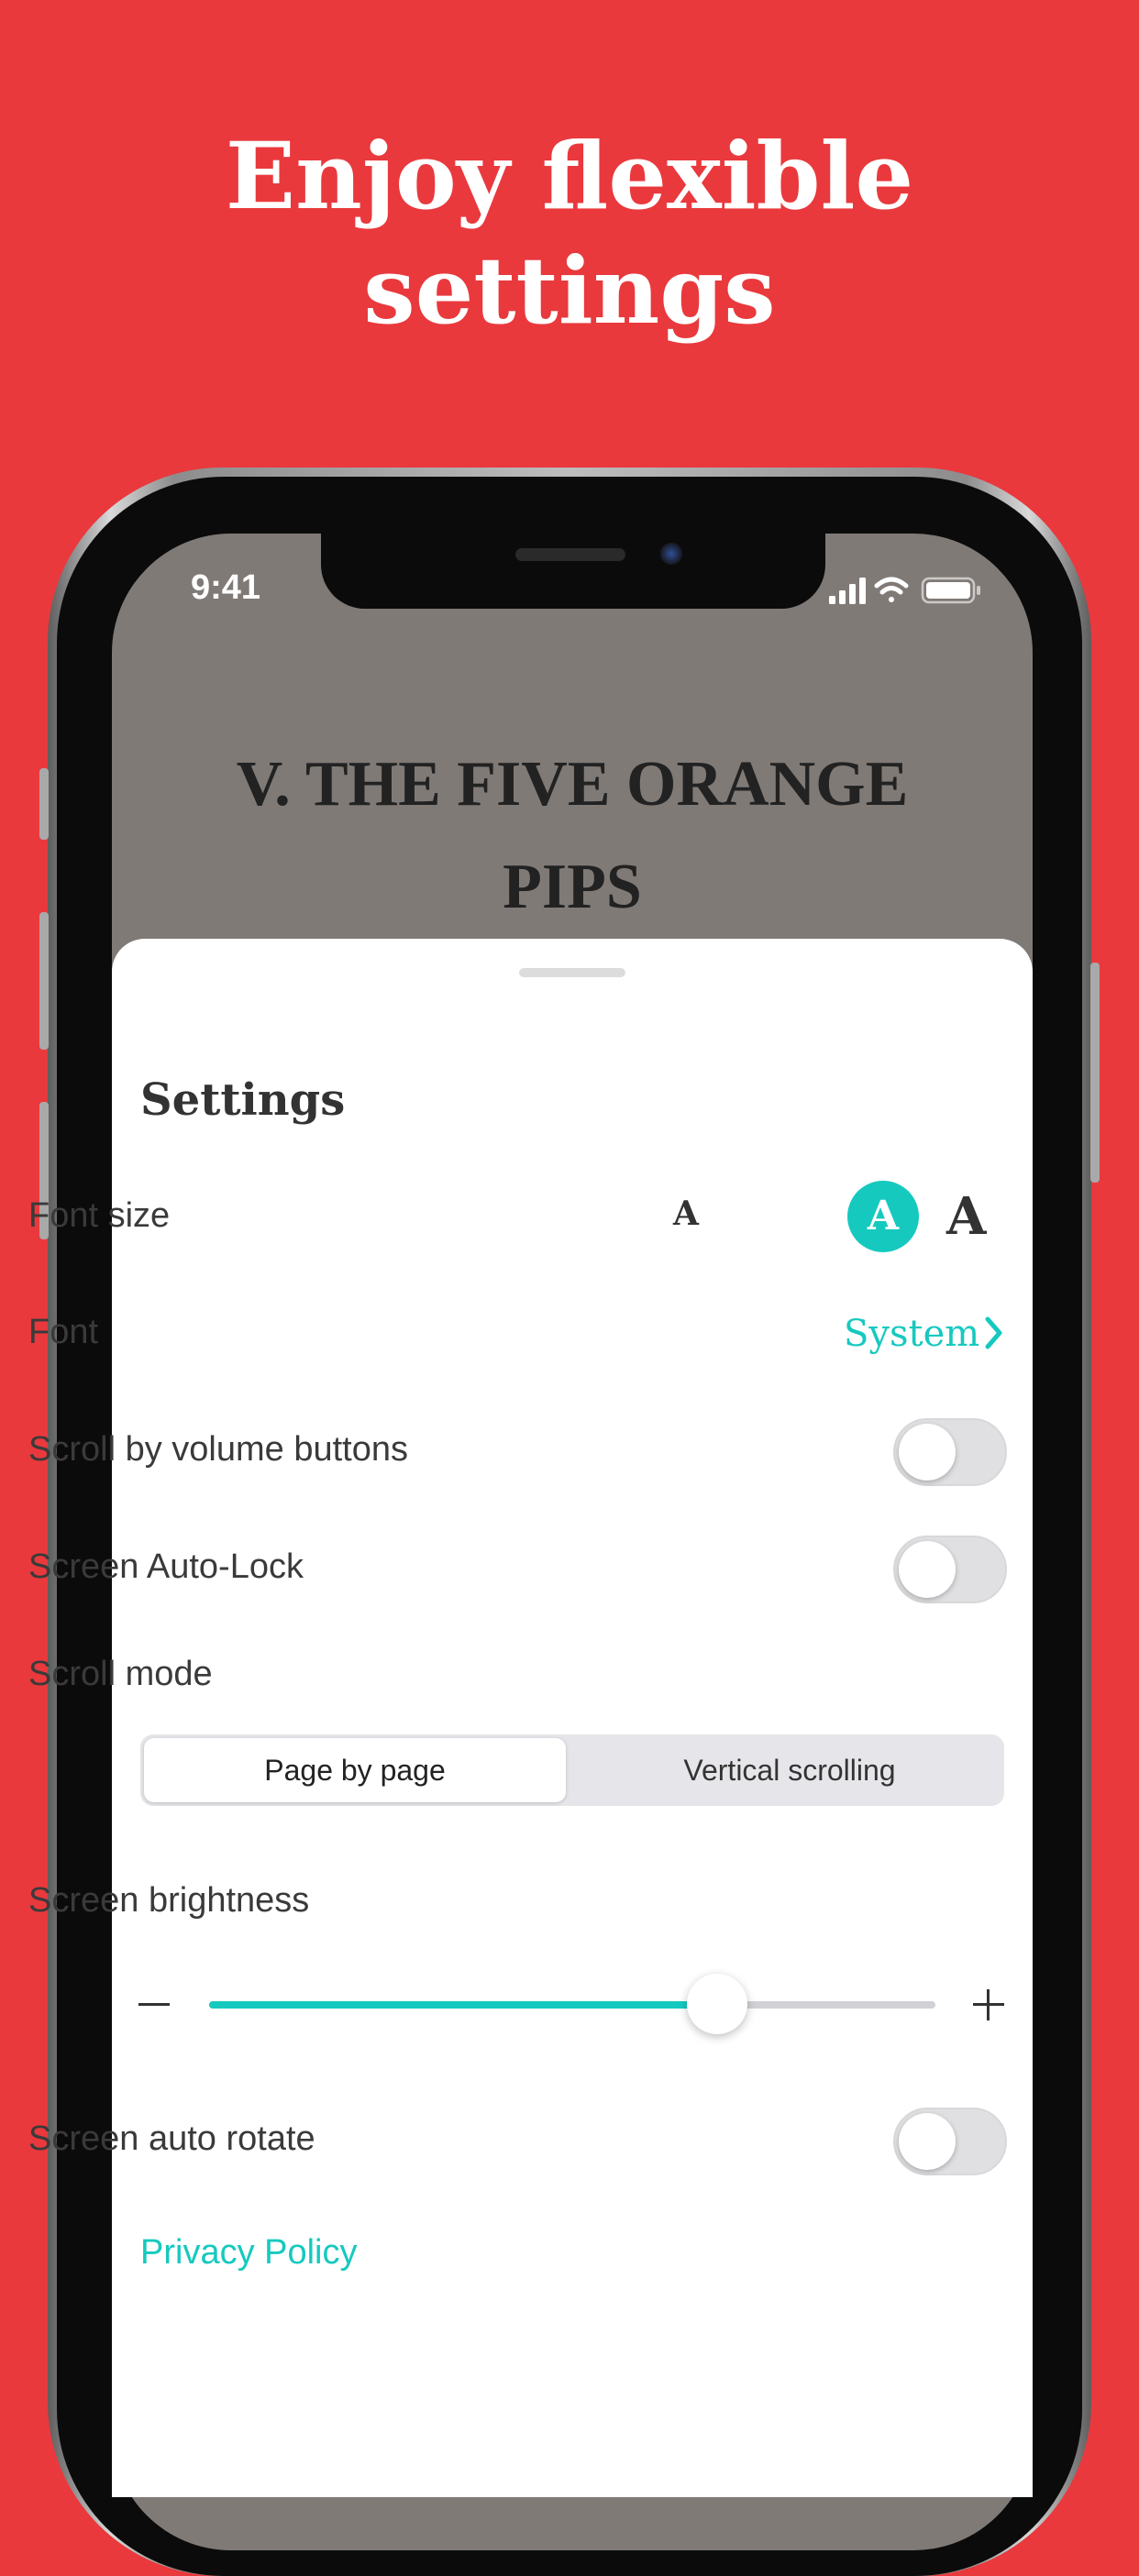 Image resolution: width=1139 pixels, height=2576 pixels. I want to click on brightness-label: Screen brightness, so click(169, 1901).